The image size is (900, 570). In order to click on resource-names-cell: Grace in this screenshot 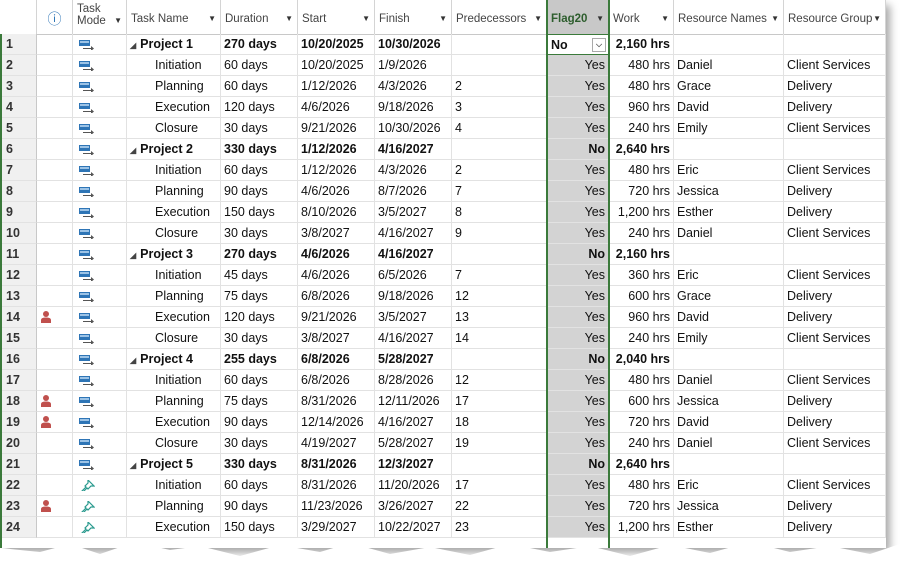, I will do `click(729, 296)`.